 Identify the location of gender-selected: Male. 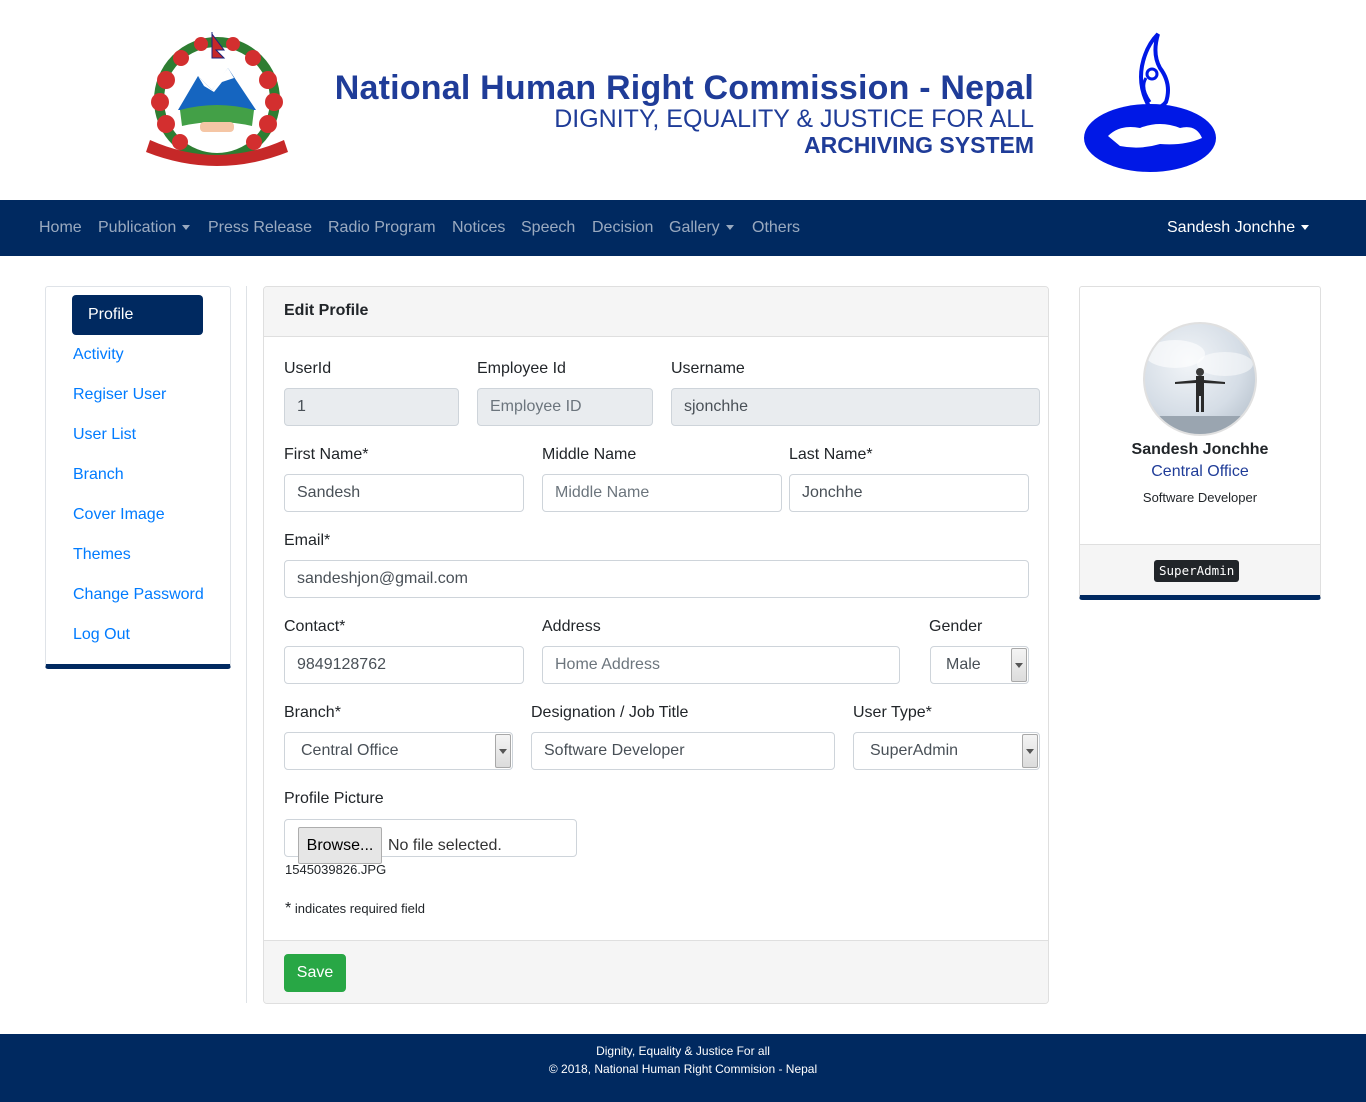
(963, 664).